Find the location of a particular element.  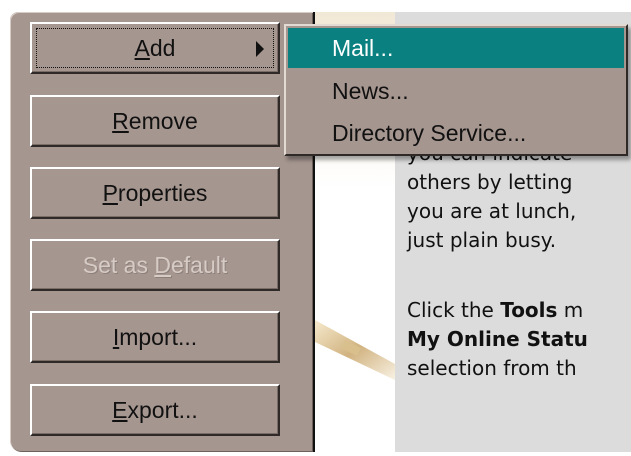

text-line: selection from th is located at coordinates (492, 368).